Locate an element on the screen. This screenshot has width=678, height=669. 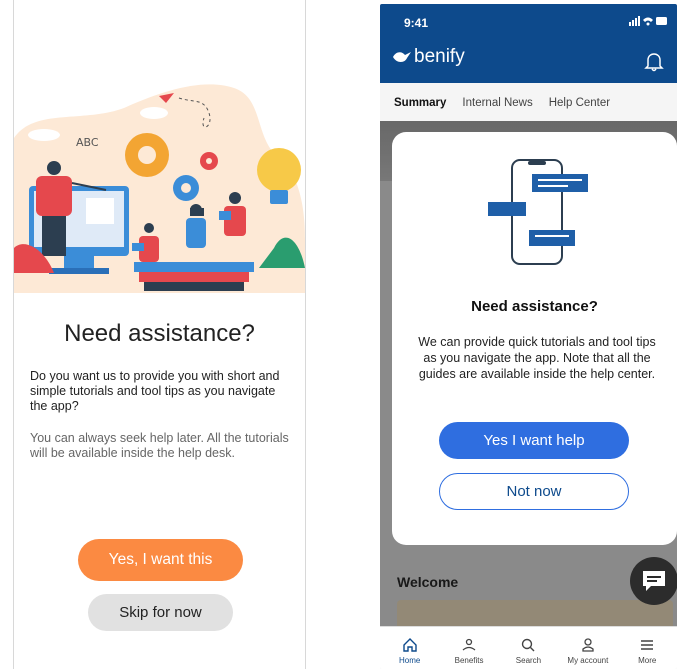
modal-title: Need assistance? is located at coordinates (534, 306).